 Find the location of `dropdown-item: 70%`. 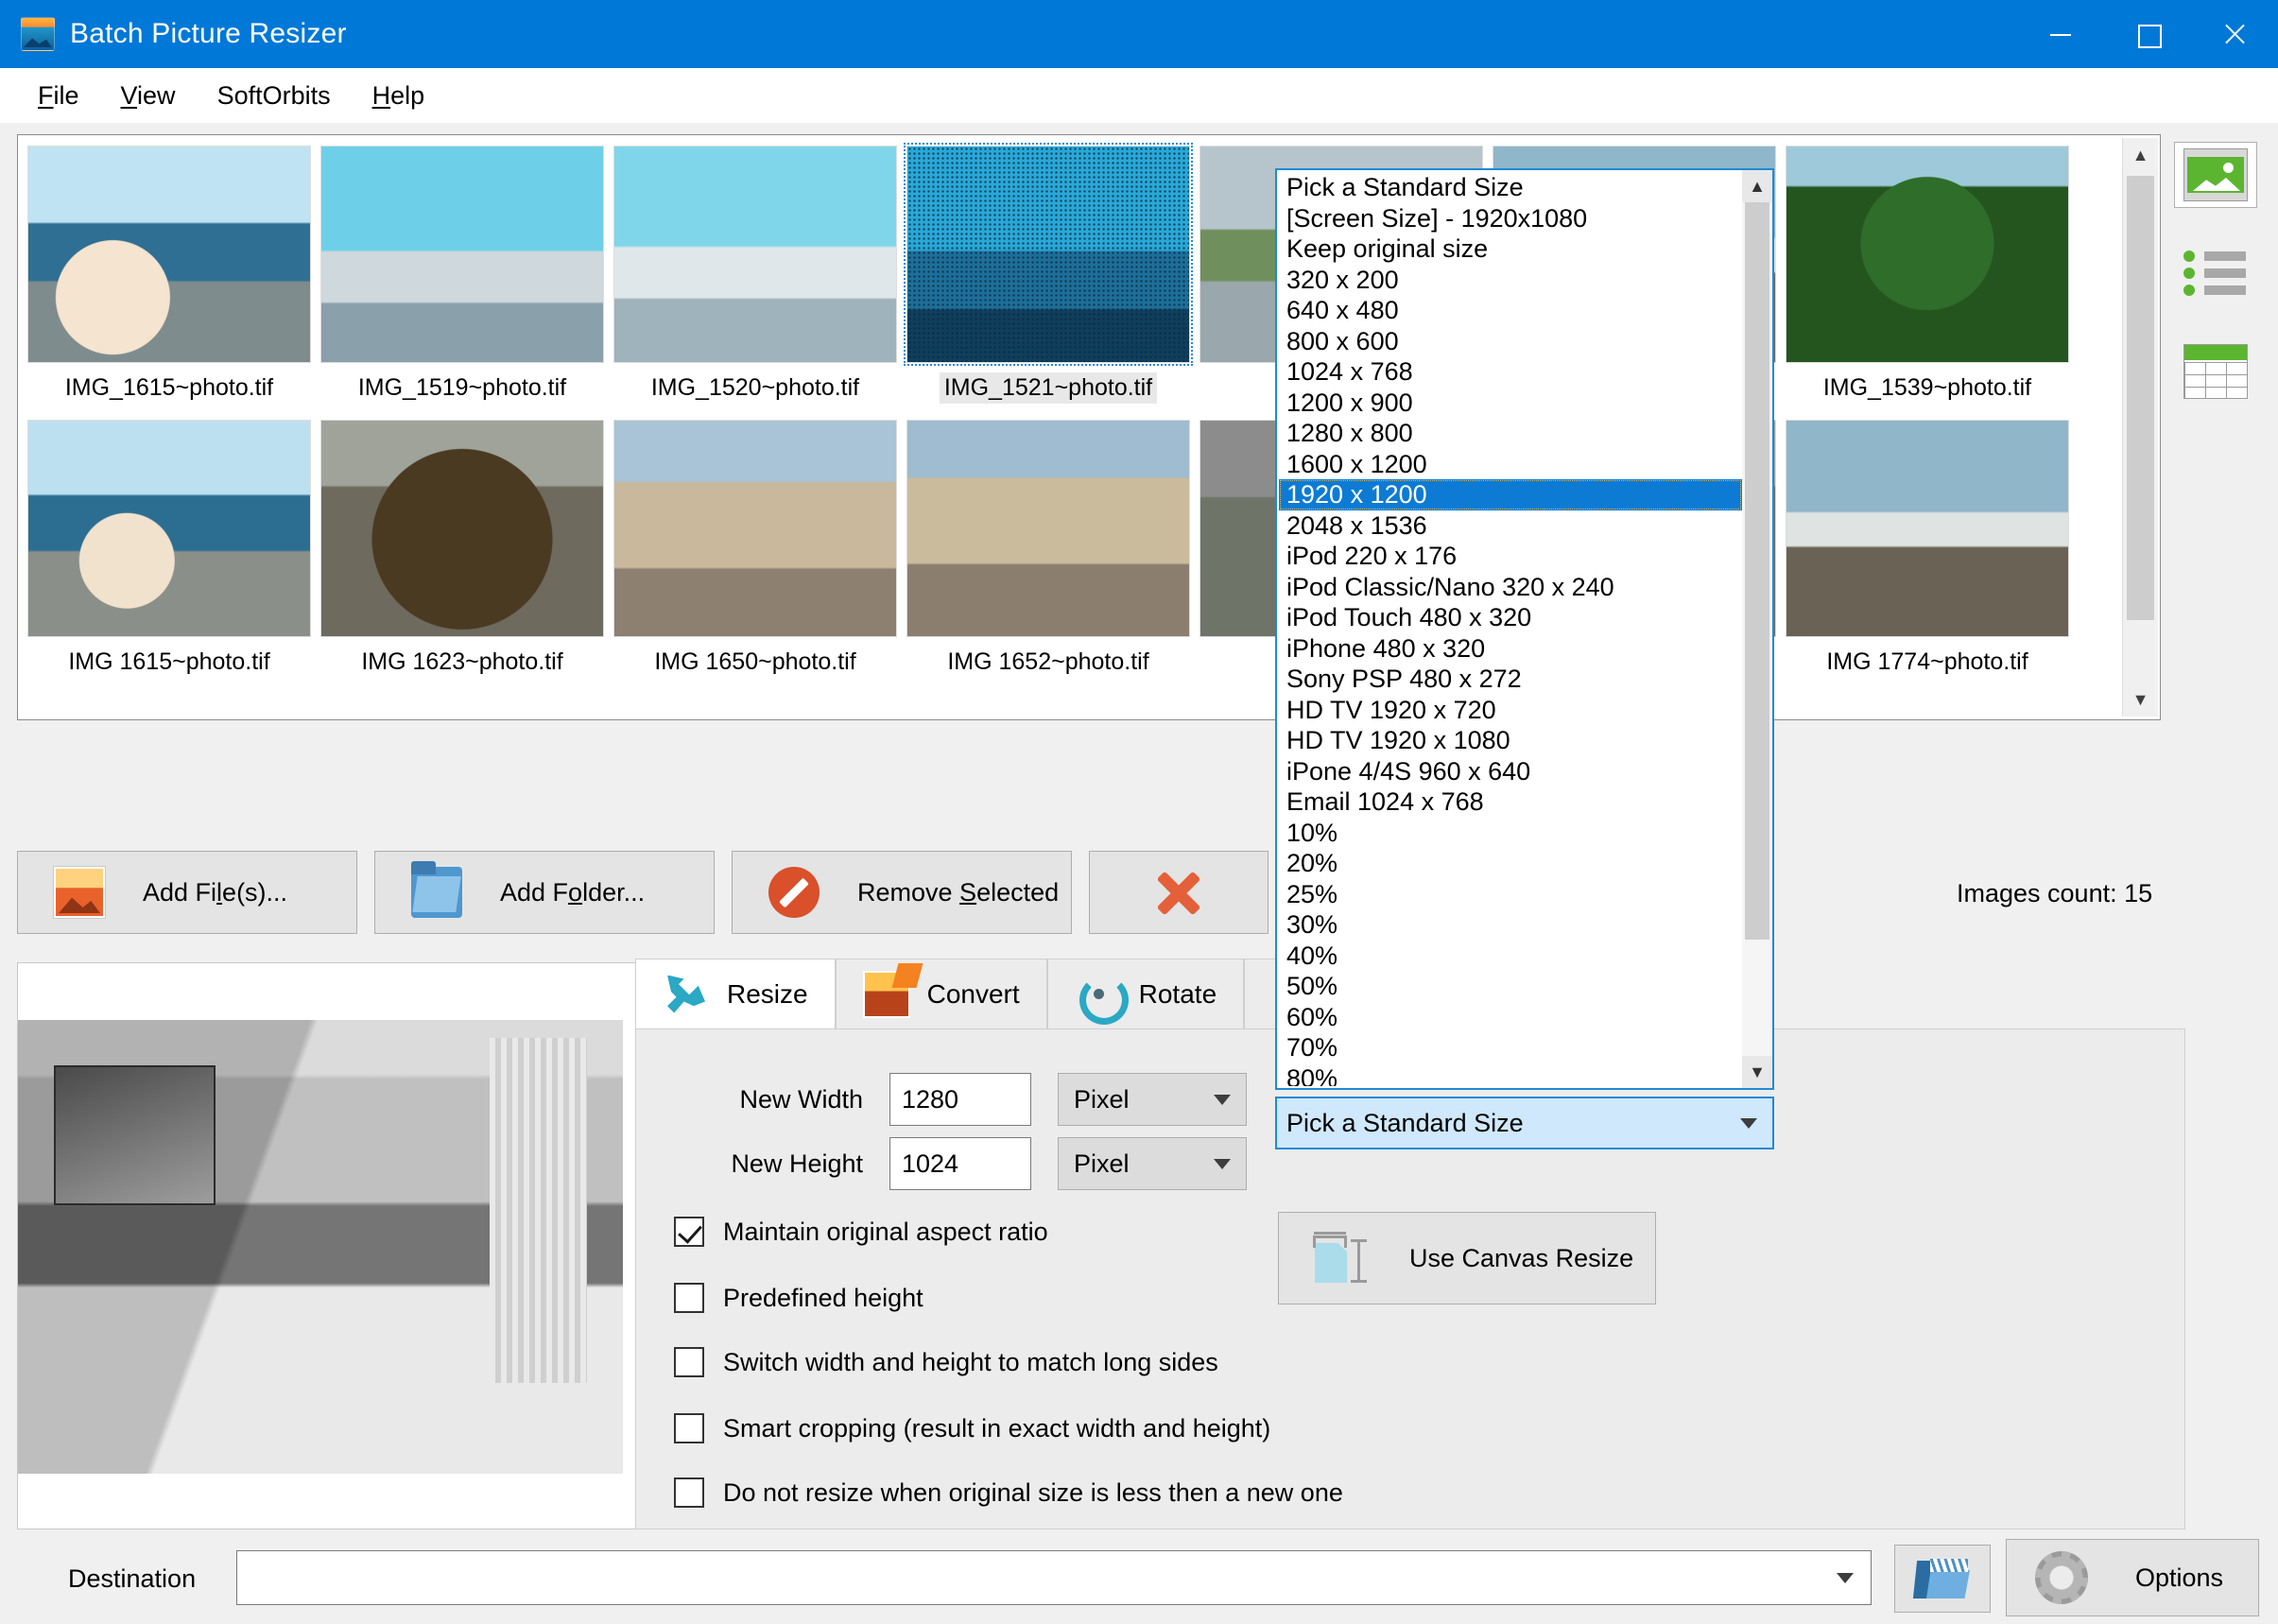

dropdown-item: 70% is located at coordinates (1510, 1047).